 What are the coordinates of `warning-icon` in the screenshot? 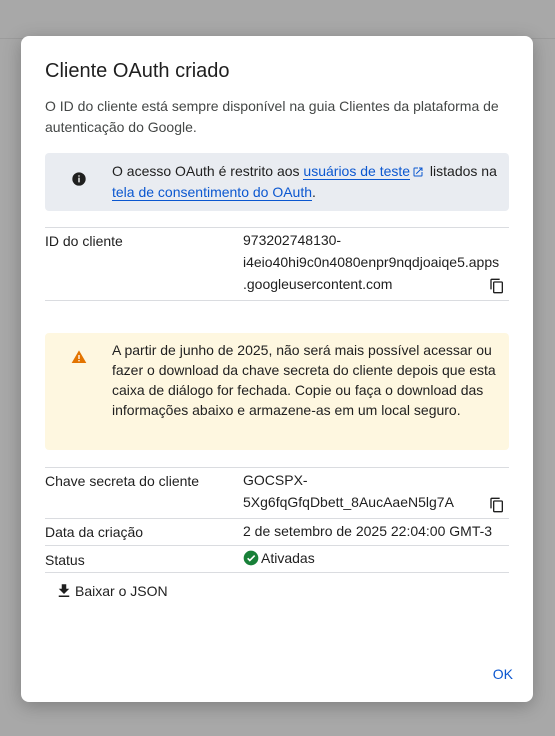 It's located at (79, 356).